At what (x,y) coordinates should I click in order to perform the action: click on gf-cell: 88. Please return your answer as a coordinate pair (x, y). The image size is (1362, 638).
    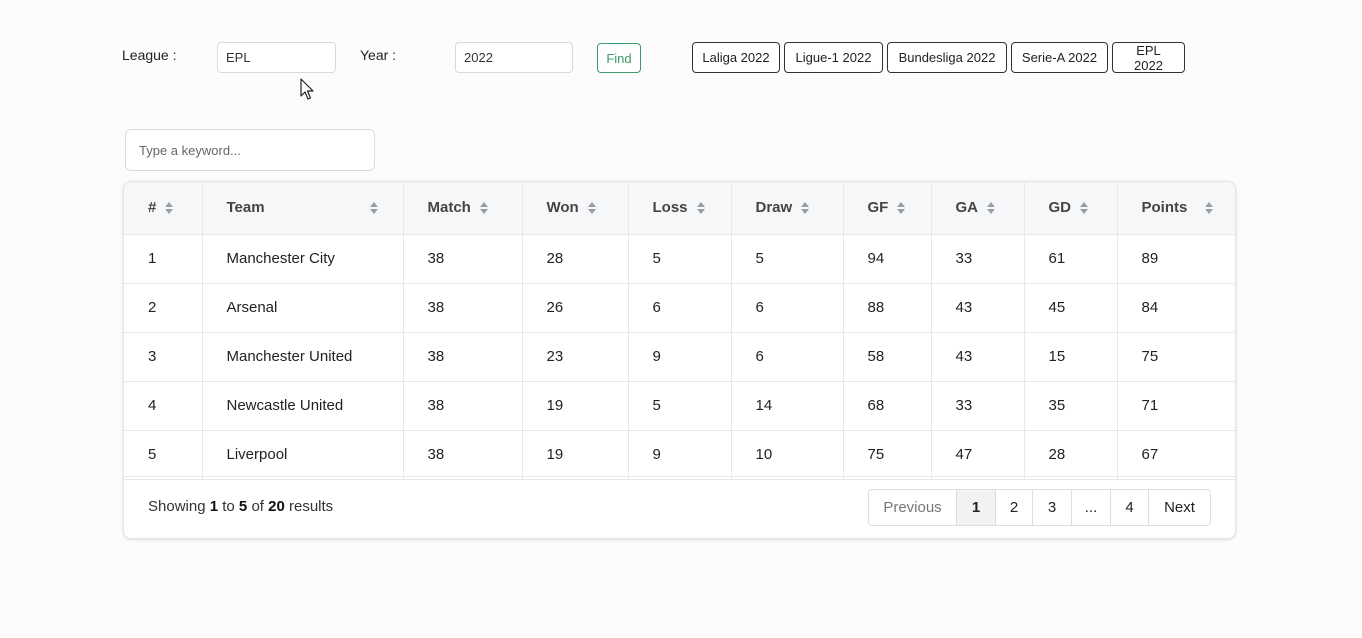
    Looking at the image, I should click on (887, 308).